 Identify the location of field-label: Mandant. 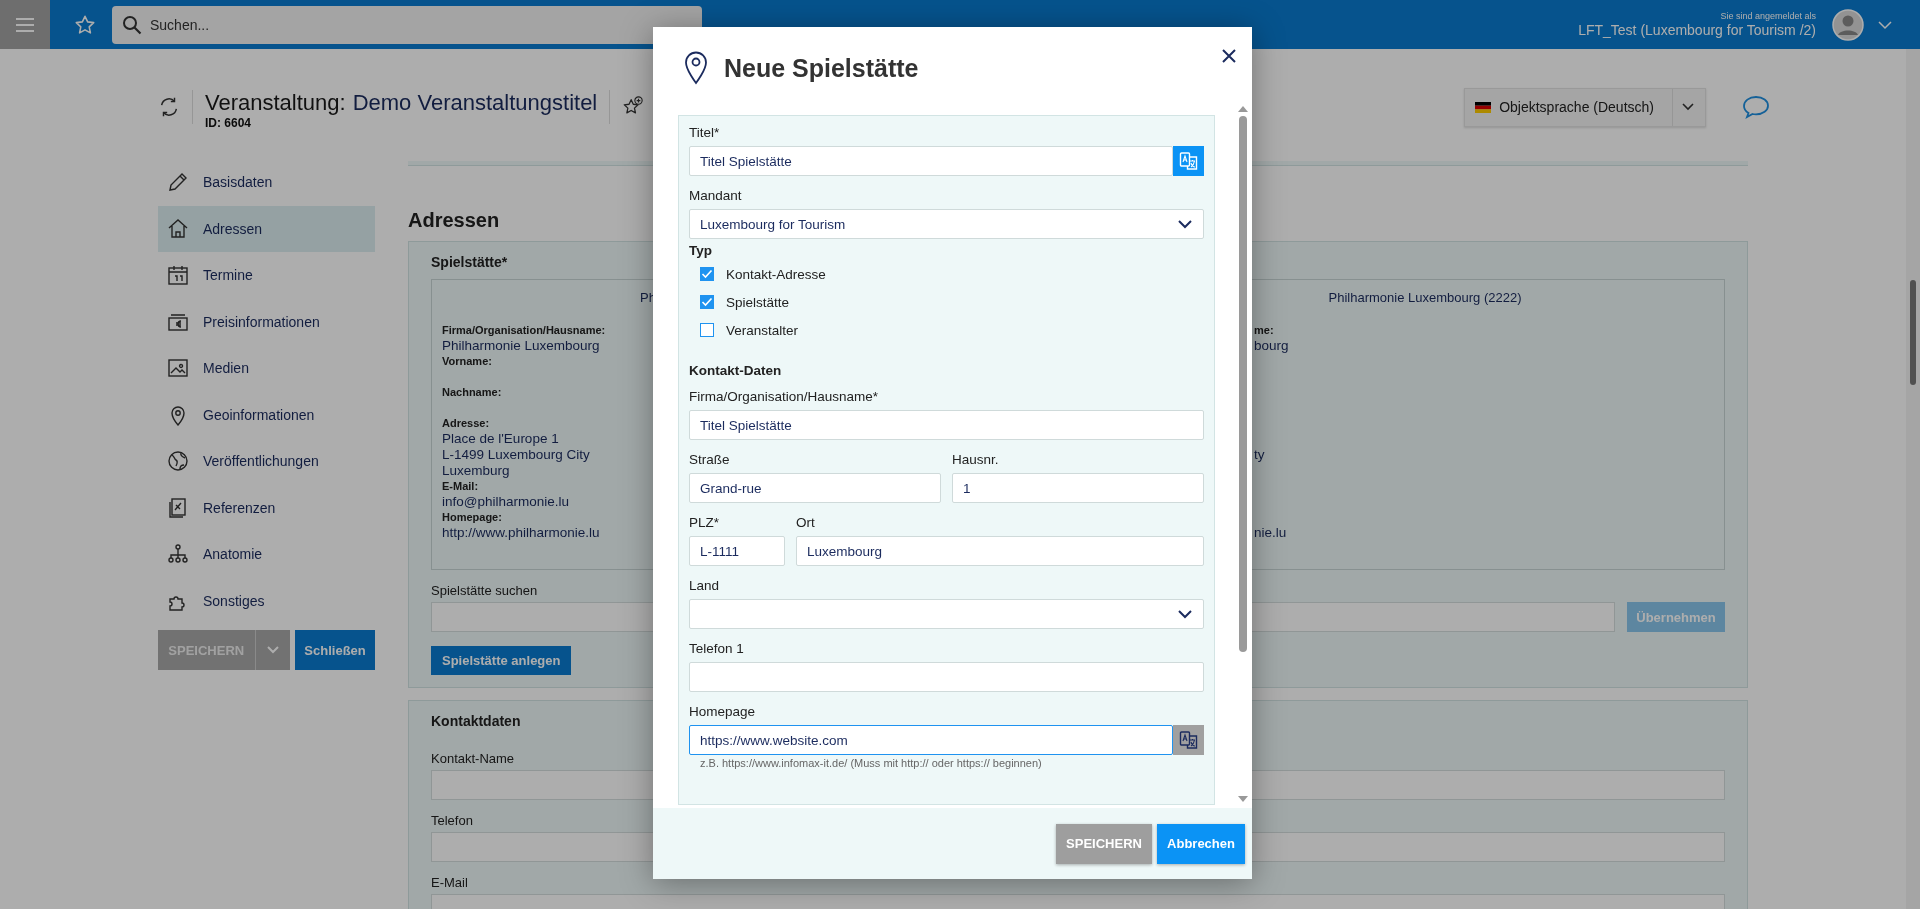
(715, 196).